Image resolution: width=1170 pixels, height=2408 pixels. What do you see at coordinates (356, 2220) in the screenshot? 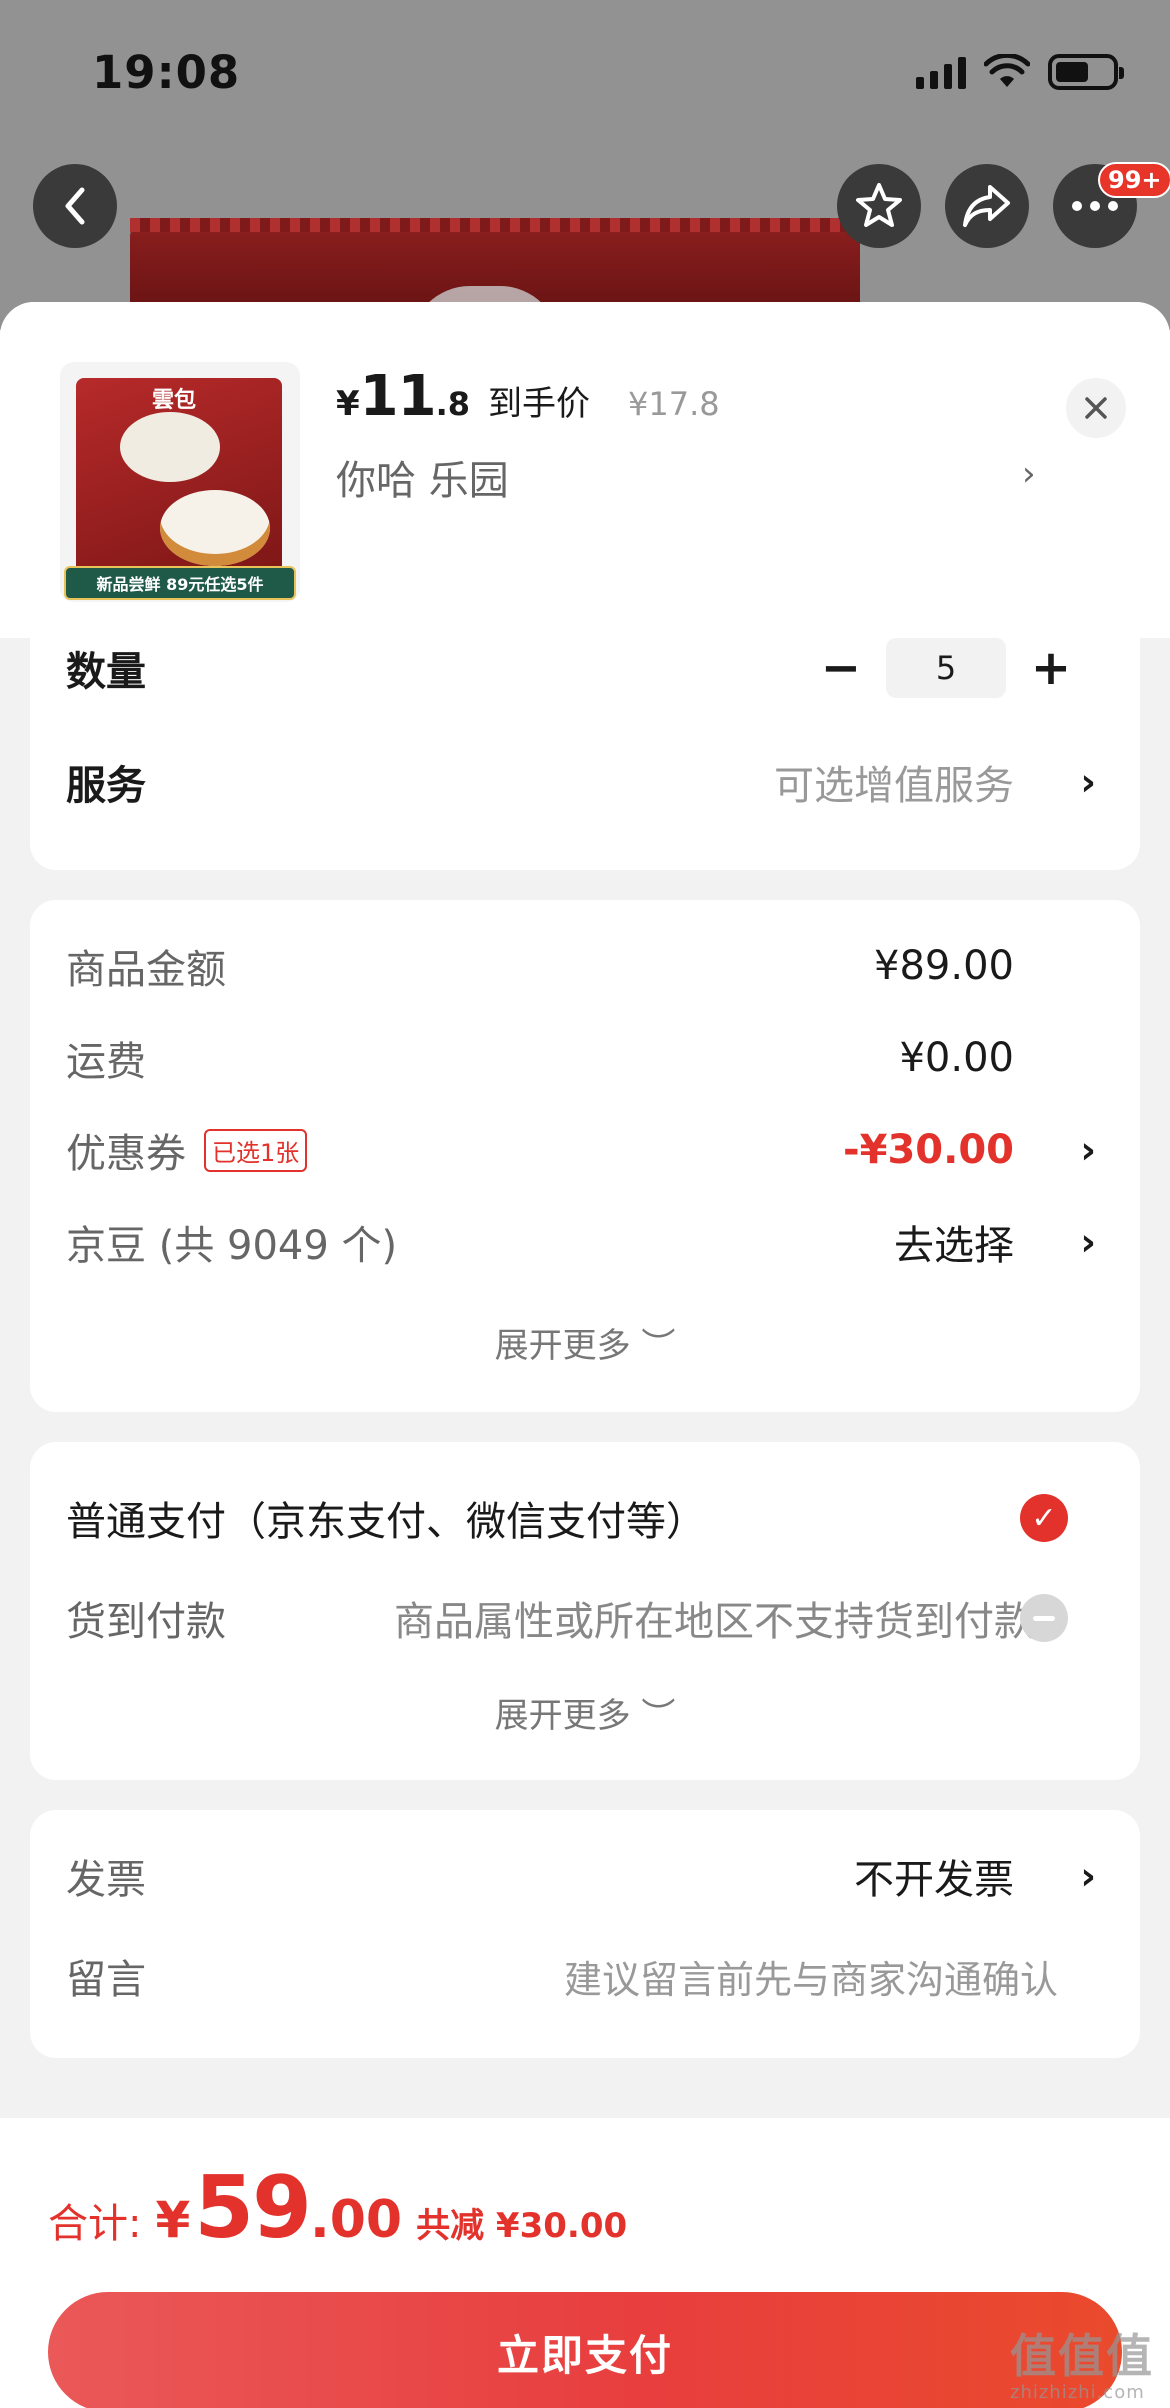
I see `total-decimal: .00` at bounding box center [356, 2220].